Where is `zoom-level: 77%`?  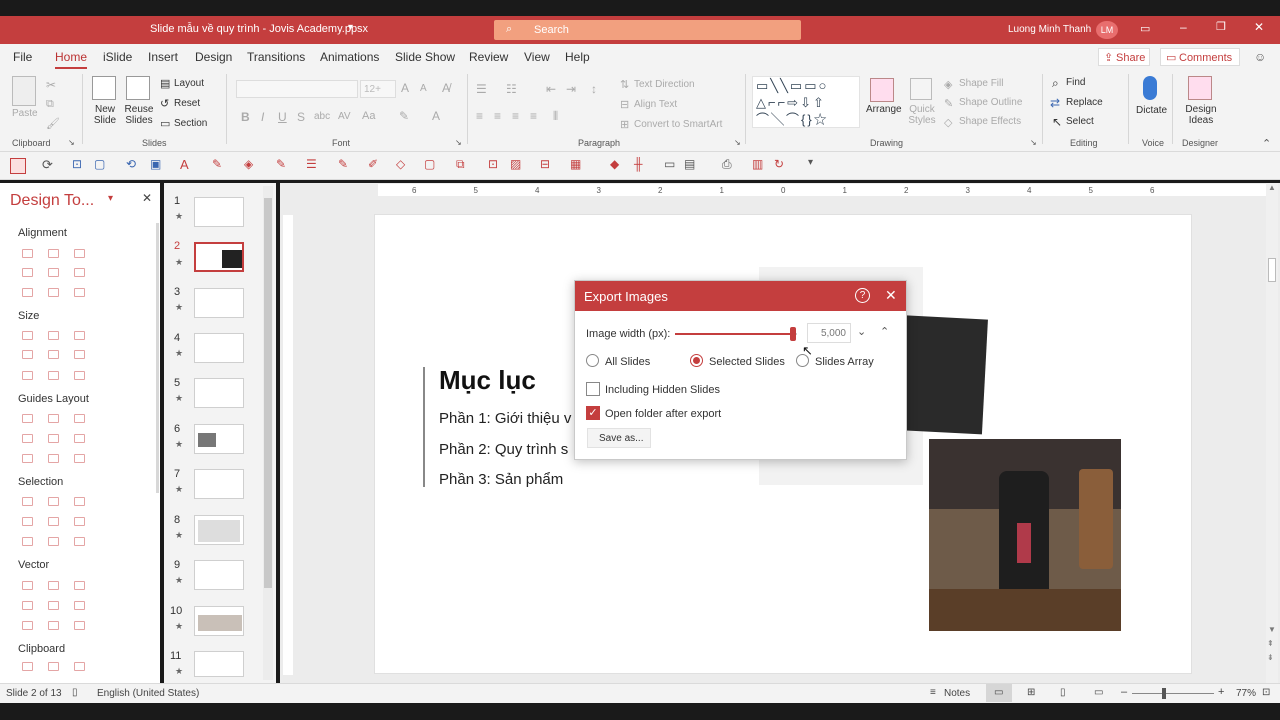 zoom-level: 77% is located at coordinates (1246, 693).